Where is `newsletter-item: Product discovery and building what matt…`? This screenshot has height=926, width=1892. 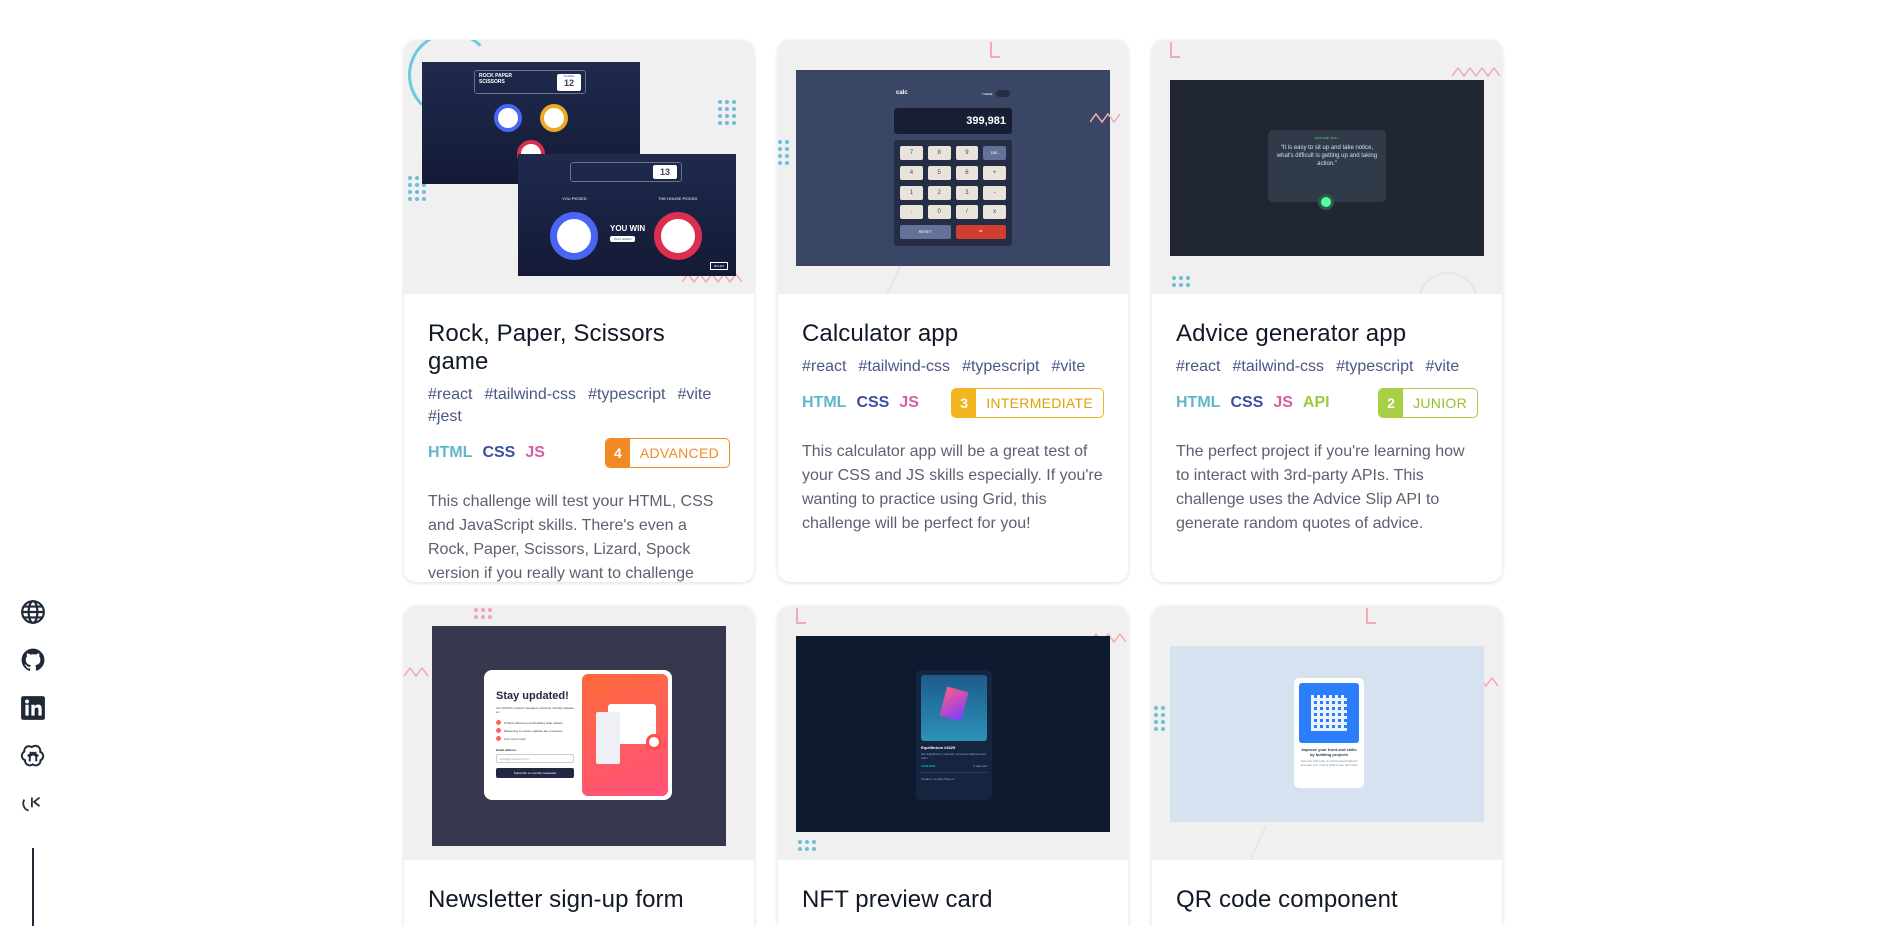 newsletter-item: Product discovery and building what matt… is located at coordinates (533, 722).